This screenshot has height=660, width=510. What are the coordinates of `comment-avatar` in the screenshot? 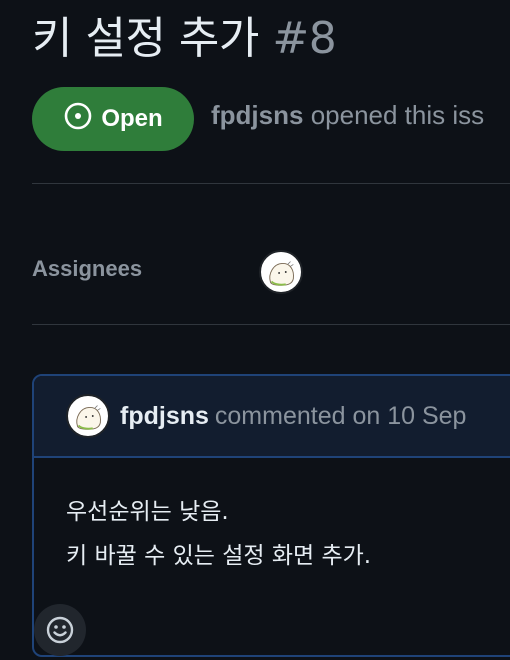 It's located at (88, 416).